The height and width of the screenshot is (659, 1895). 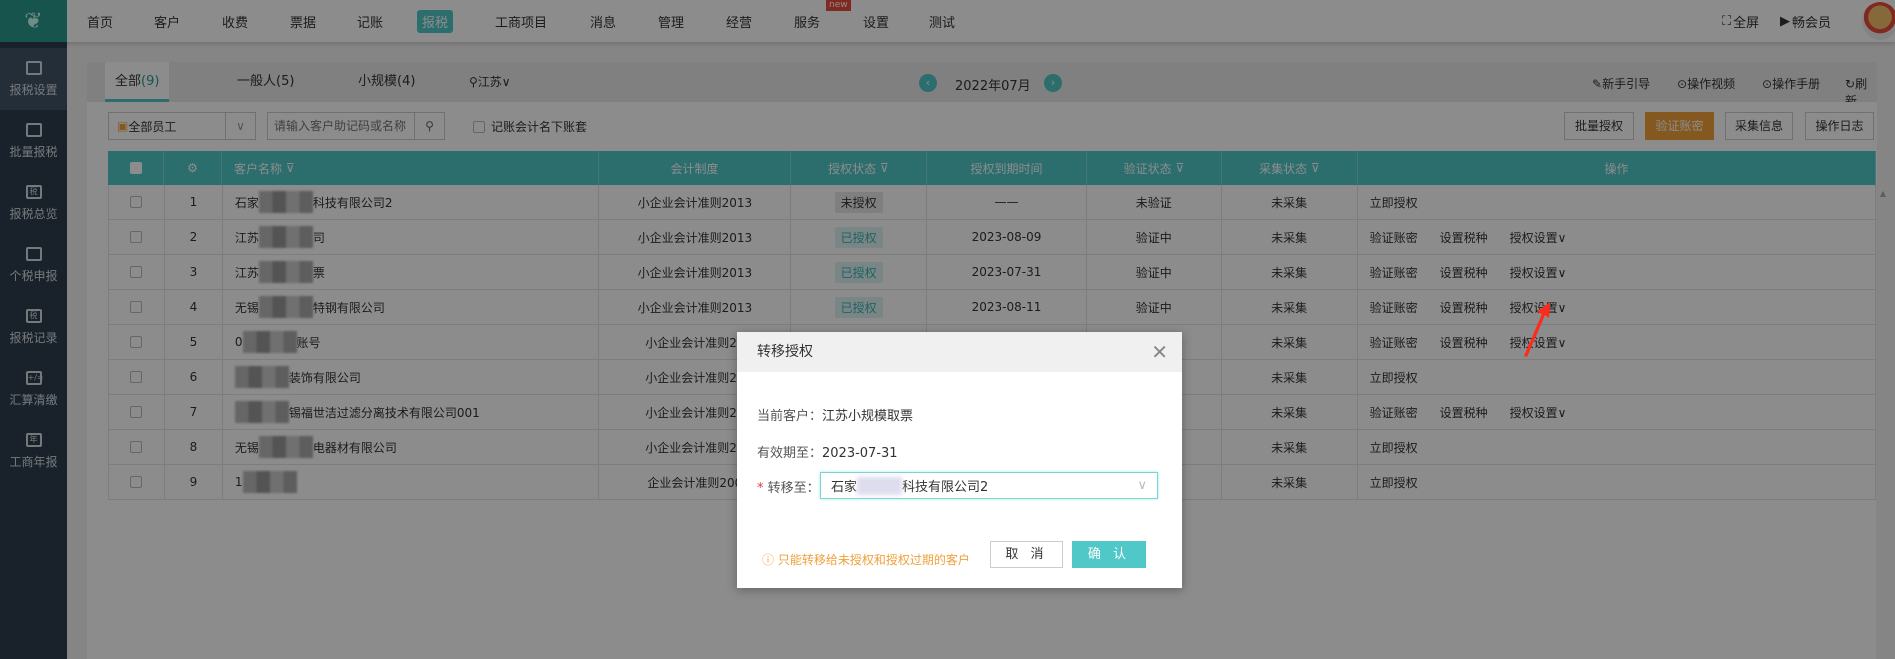 What do you see at coordinates (768, 560) in the screenshot?
I see `warning-icon: ⓘ` at bounding box center [768, 560].